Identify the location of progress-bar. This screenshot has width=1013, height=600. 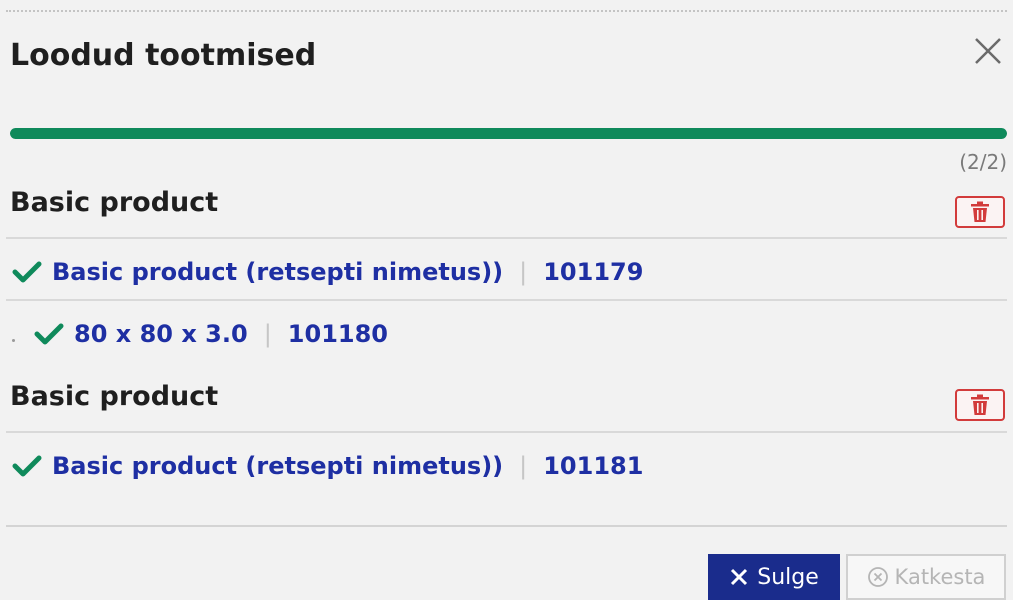
(508, 133).